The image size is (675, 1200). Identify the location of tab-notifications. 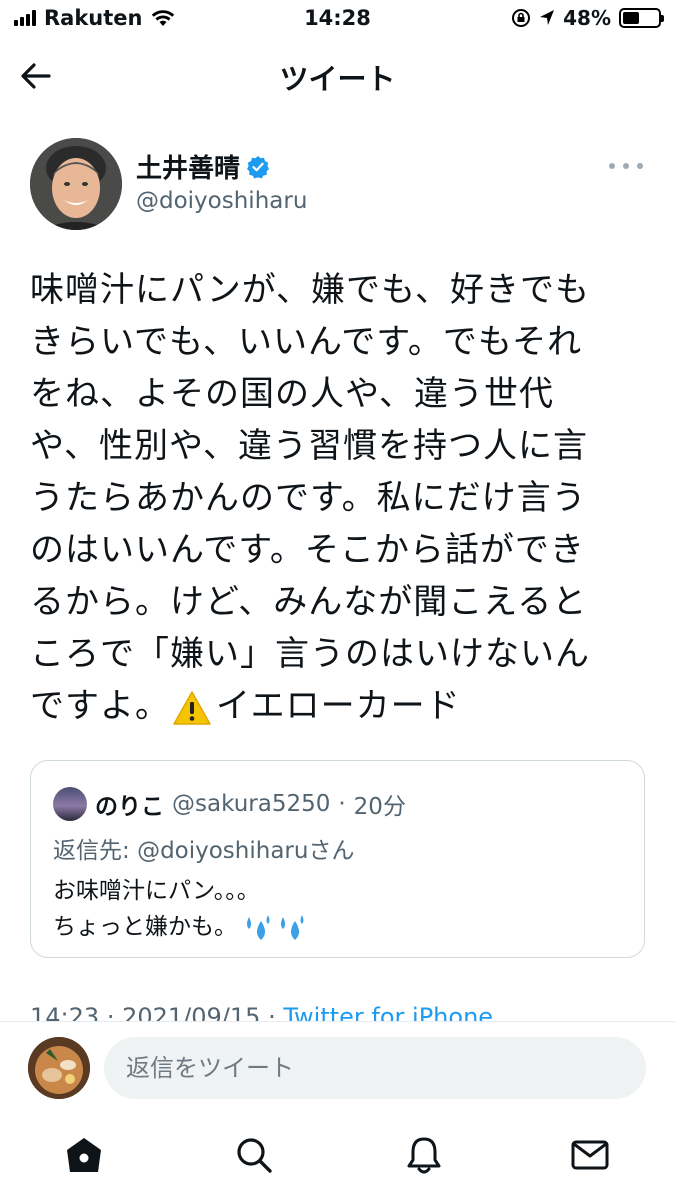
(424, 1155).